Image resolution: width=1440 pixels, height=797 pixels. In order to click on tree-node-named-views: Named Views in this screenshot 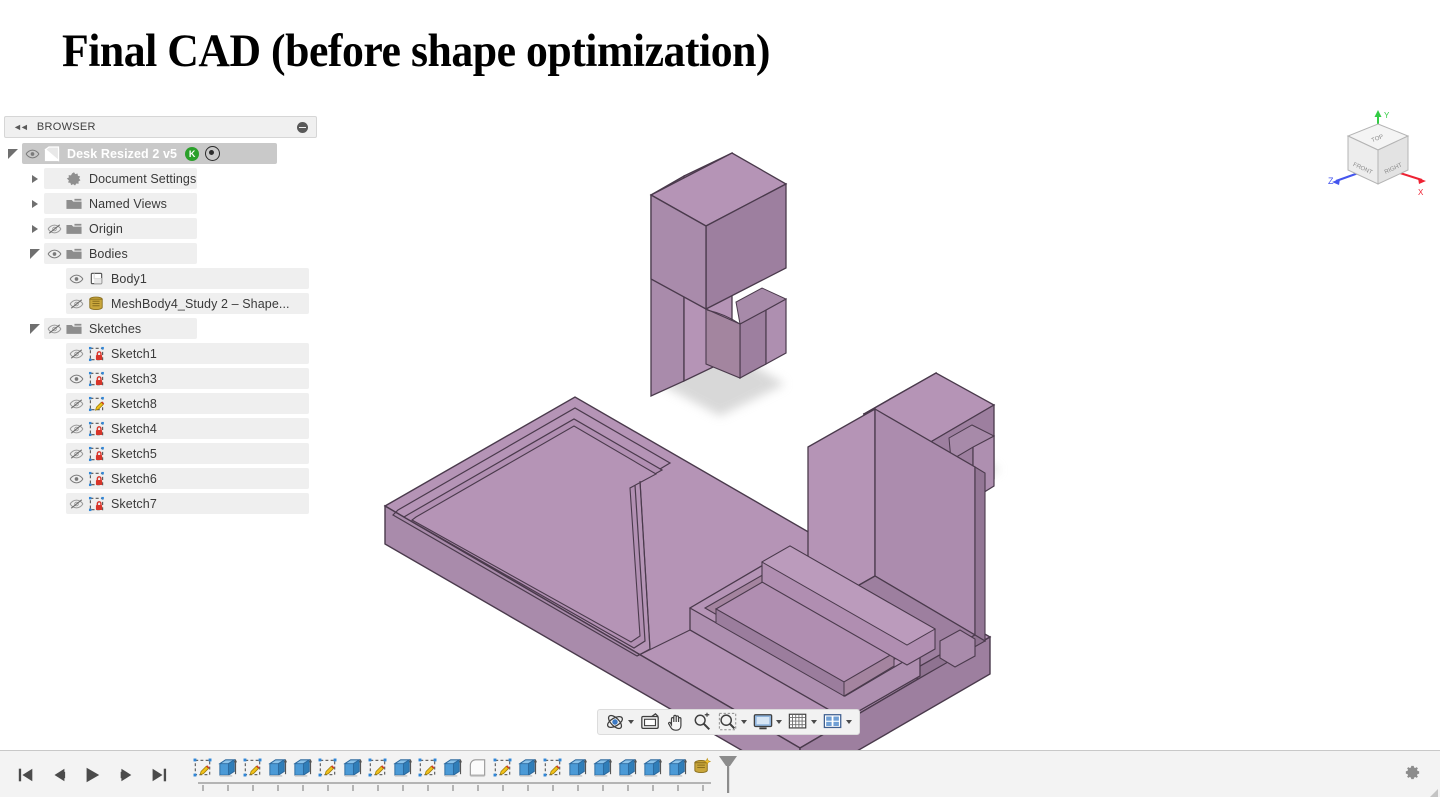, I will do `click(160, 203)`.